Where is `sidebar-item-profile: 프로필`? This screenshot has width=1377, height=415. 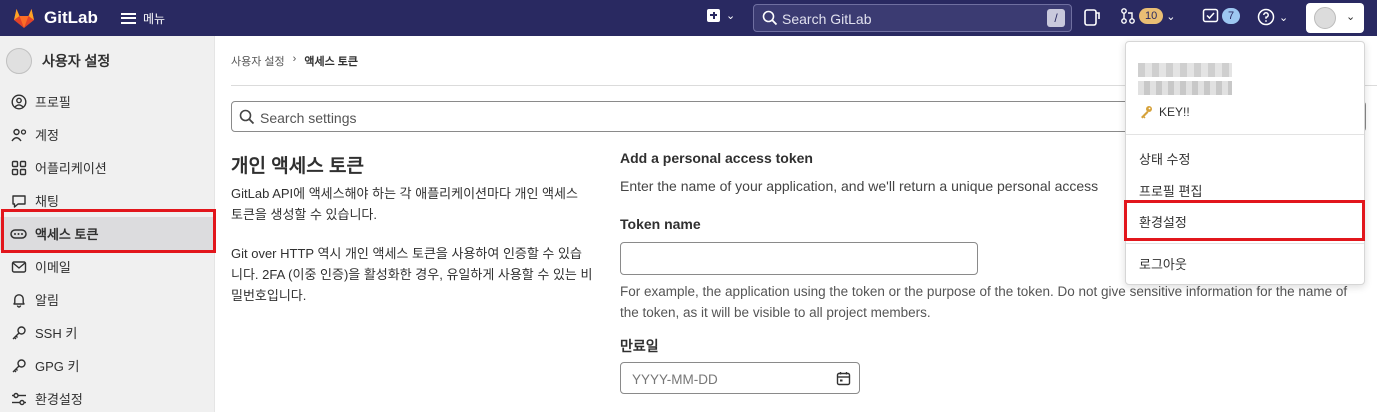 sidebar-item-profile: 프로필 is located at coordinates (107, 101).